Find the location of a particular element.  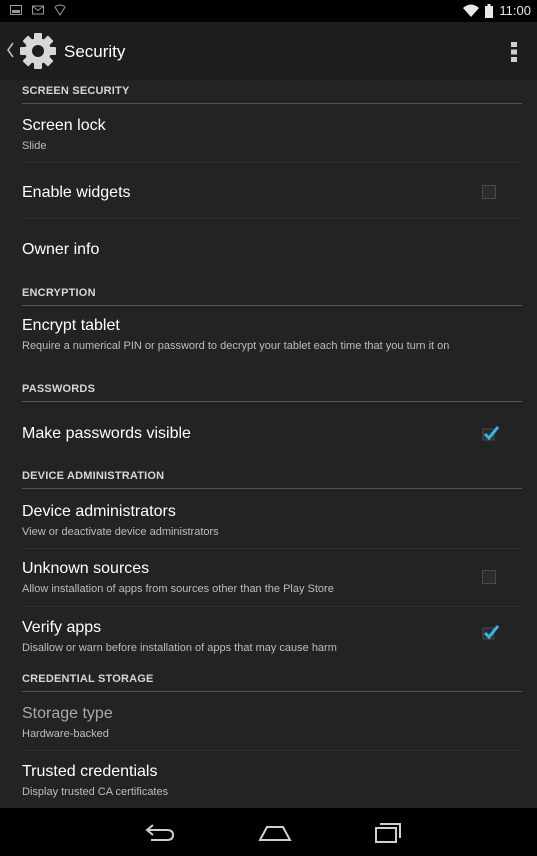

recents-icon is located at coordinates (388, 832).